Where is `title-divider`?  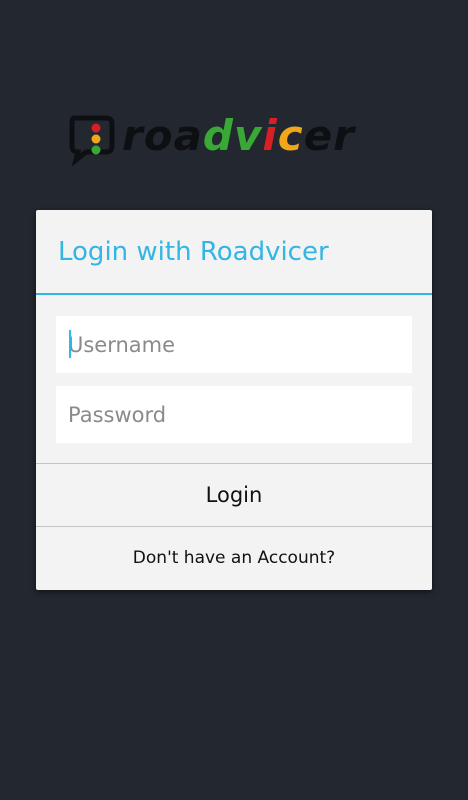
title-divider is located at coordinates (234, 294).